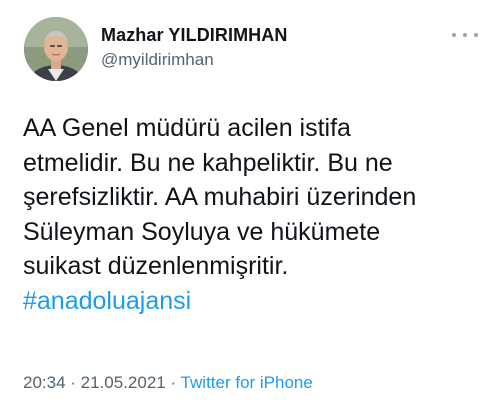 The height and width of the screenshot is (415, 500). I want to click on tweet-meta: 20:34 · 21.05.2021 · Twitter for iPhone, so click(168, 383).